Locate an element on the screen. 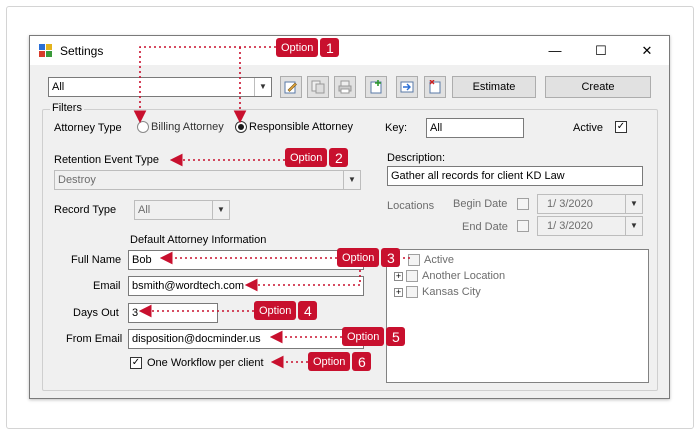  export-icon is located at coordinates (407, 87).